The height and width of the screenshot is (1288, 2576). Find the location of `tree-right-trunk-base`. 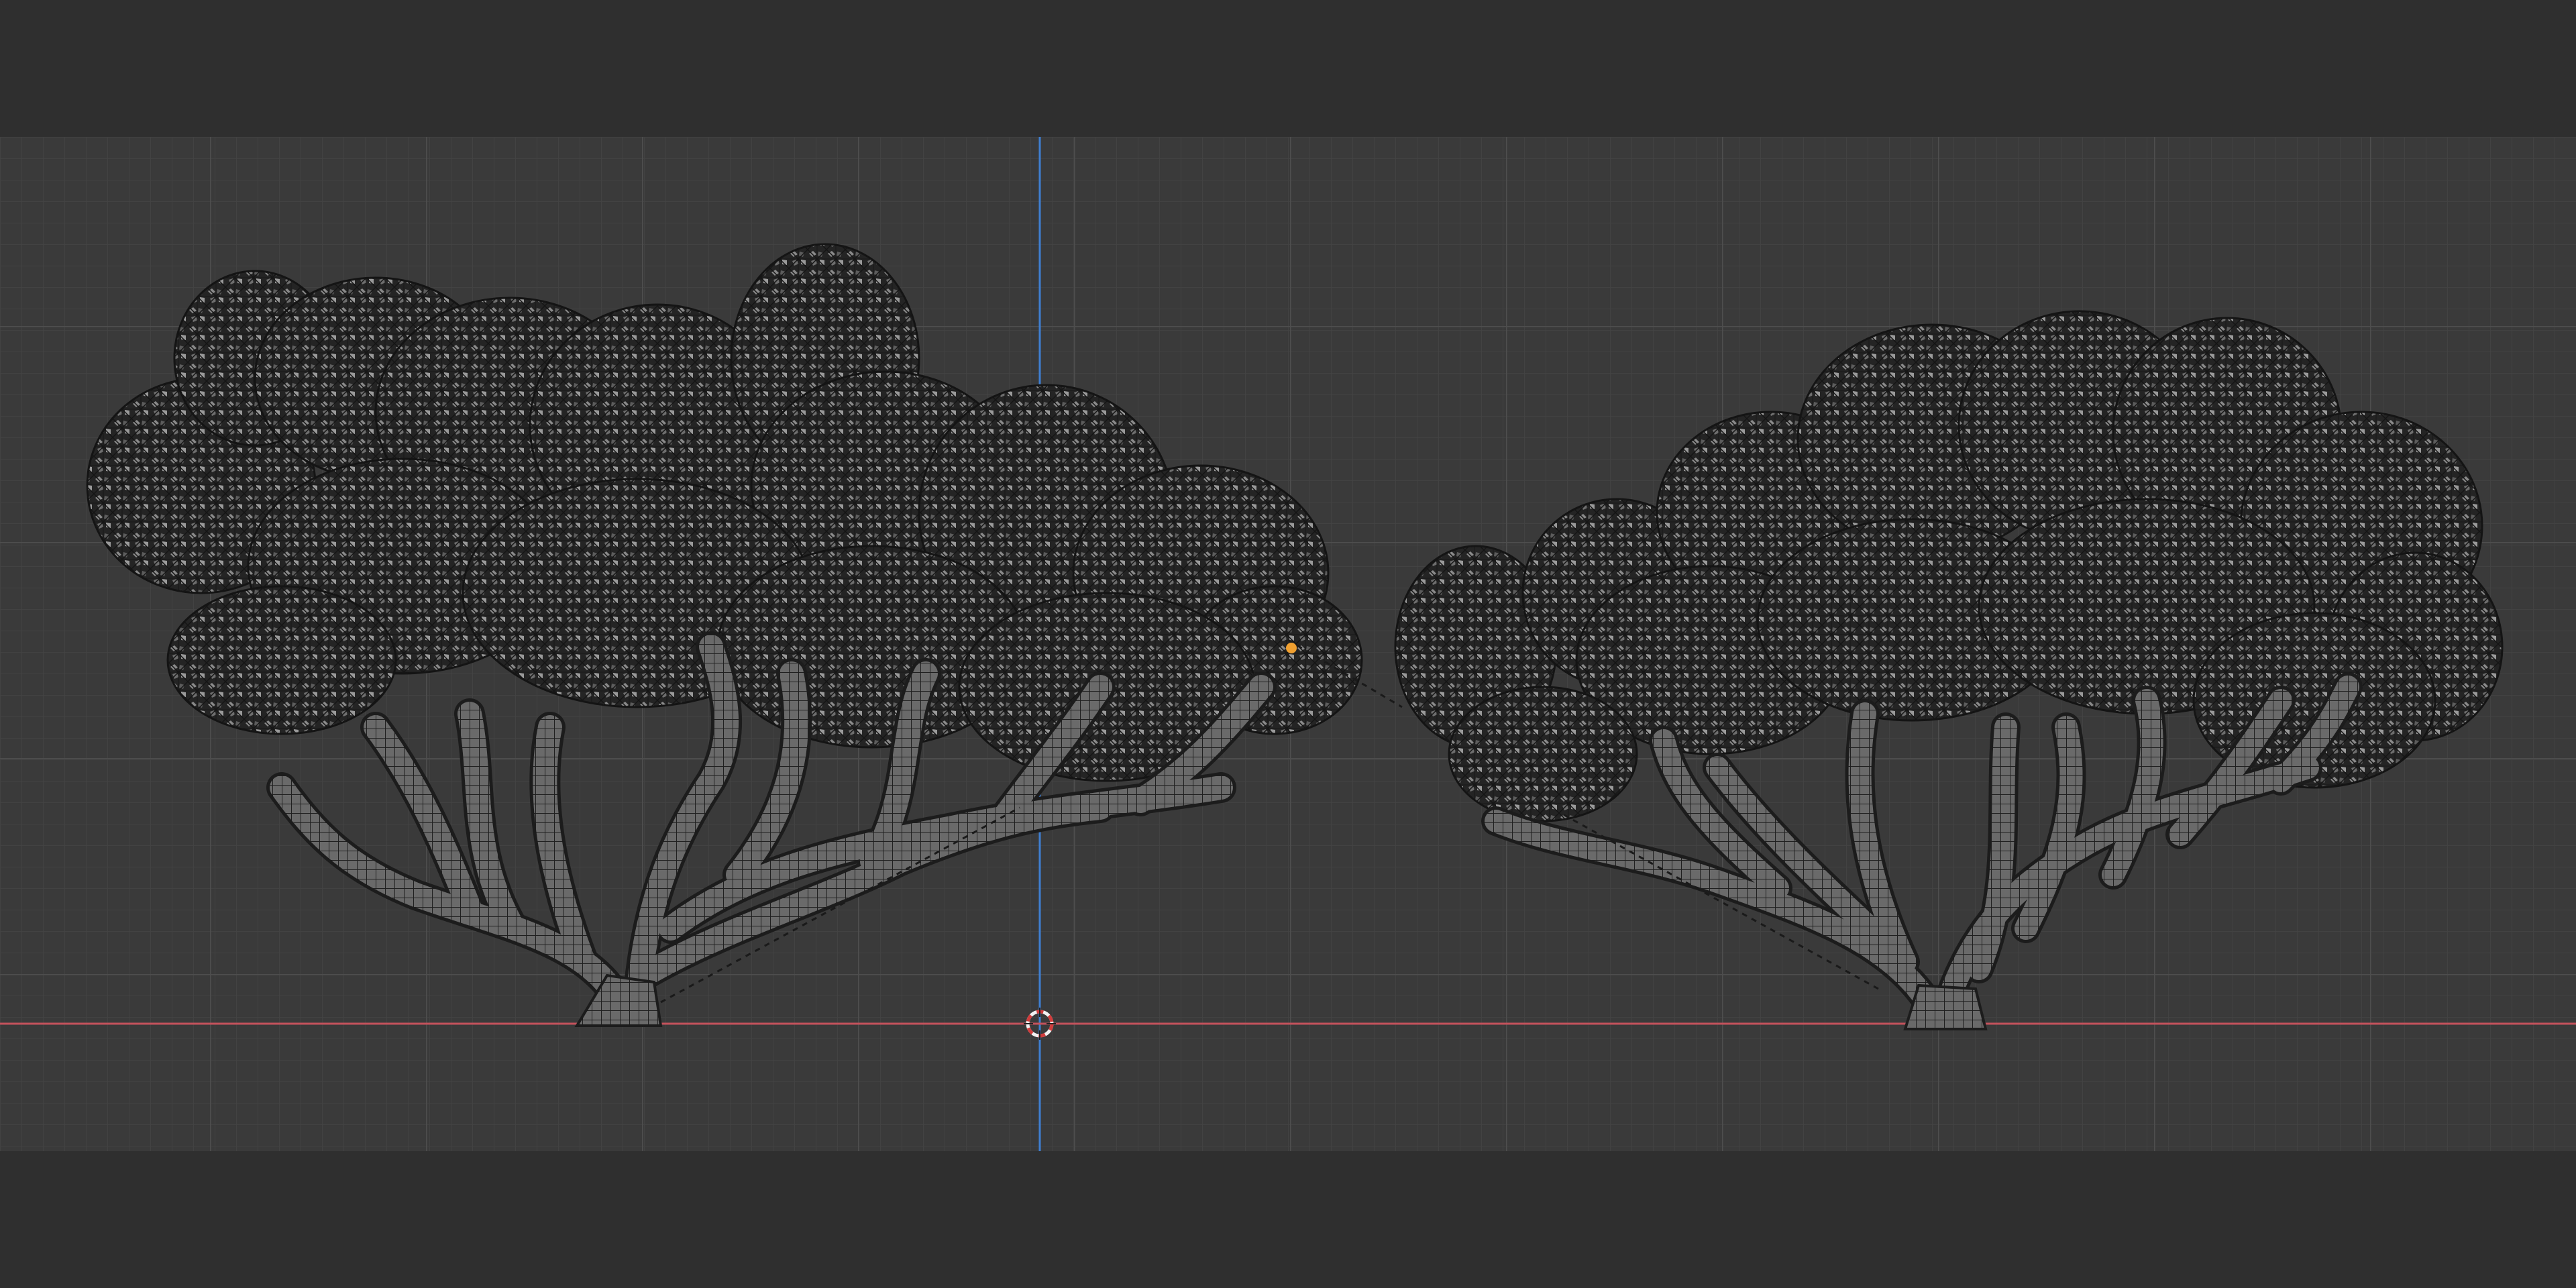

tree-right-trunk-base is located at coordinates (1945, 1006).